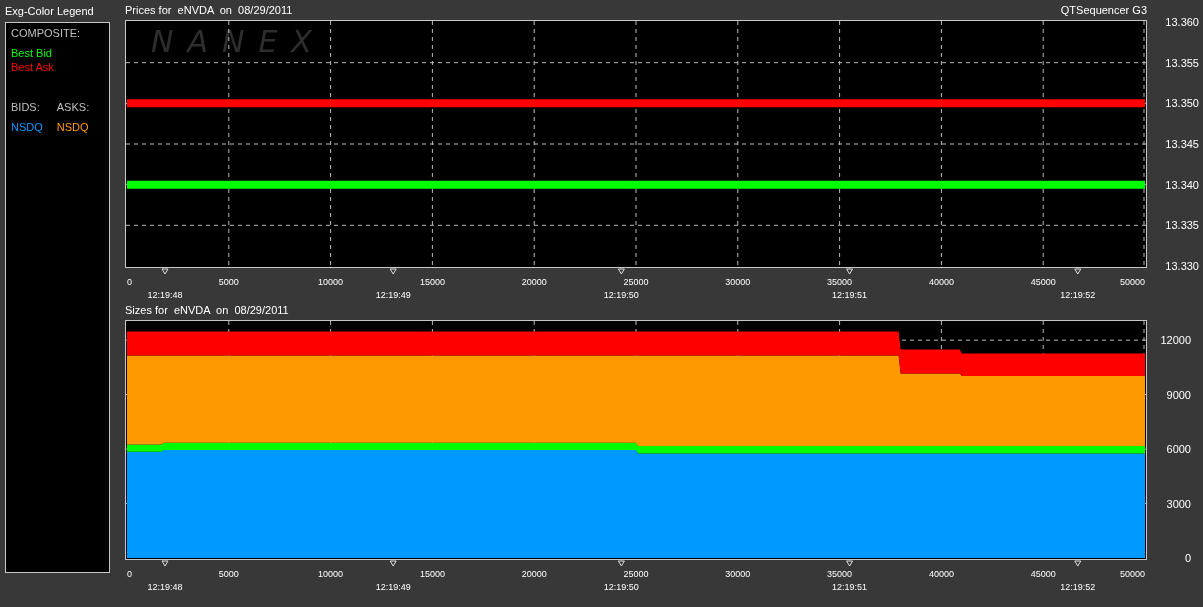 The width and height of the screenshot is (1203, 607). I want to click on chart-title: Prices for eNVDA on 08/29/2011, so click(209, 10).